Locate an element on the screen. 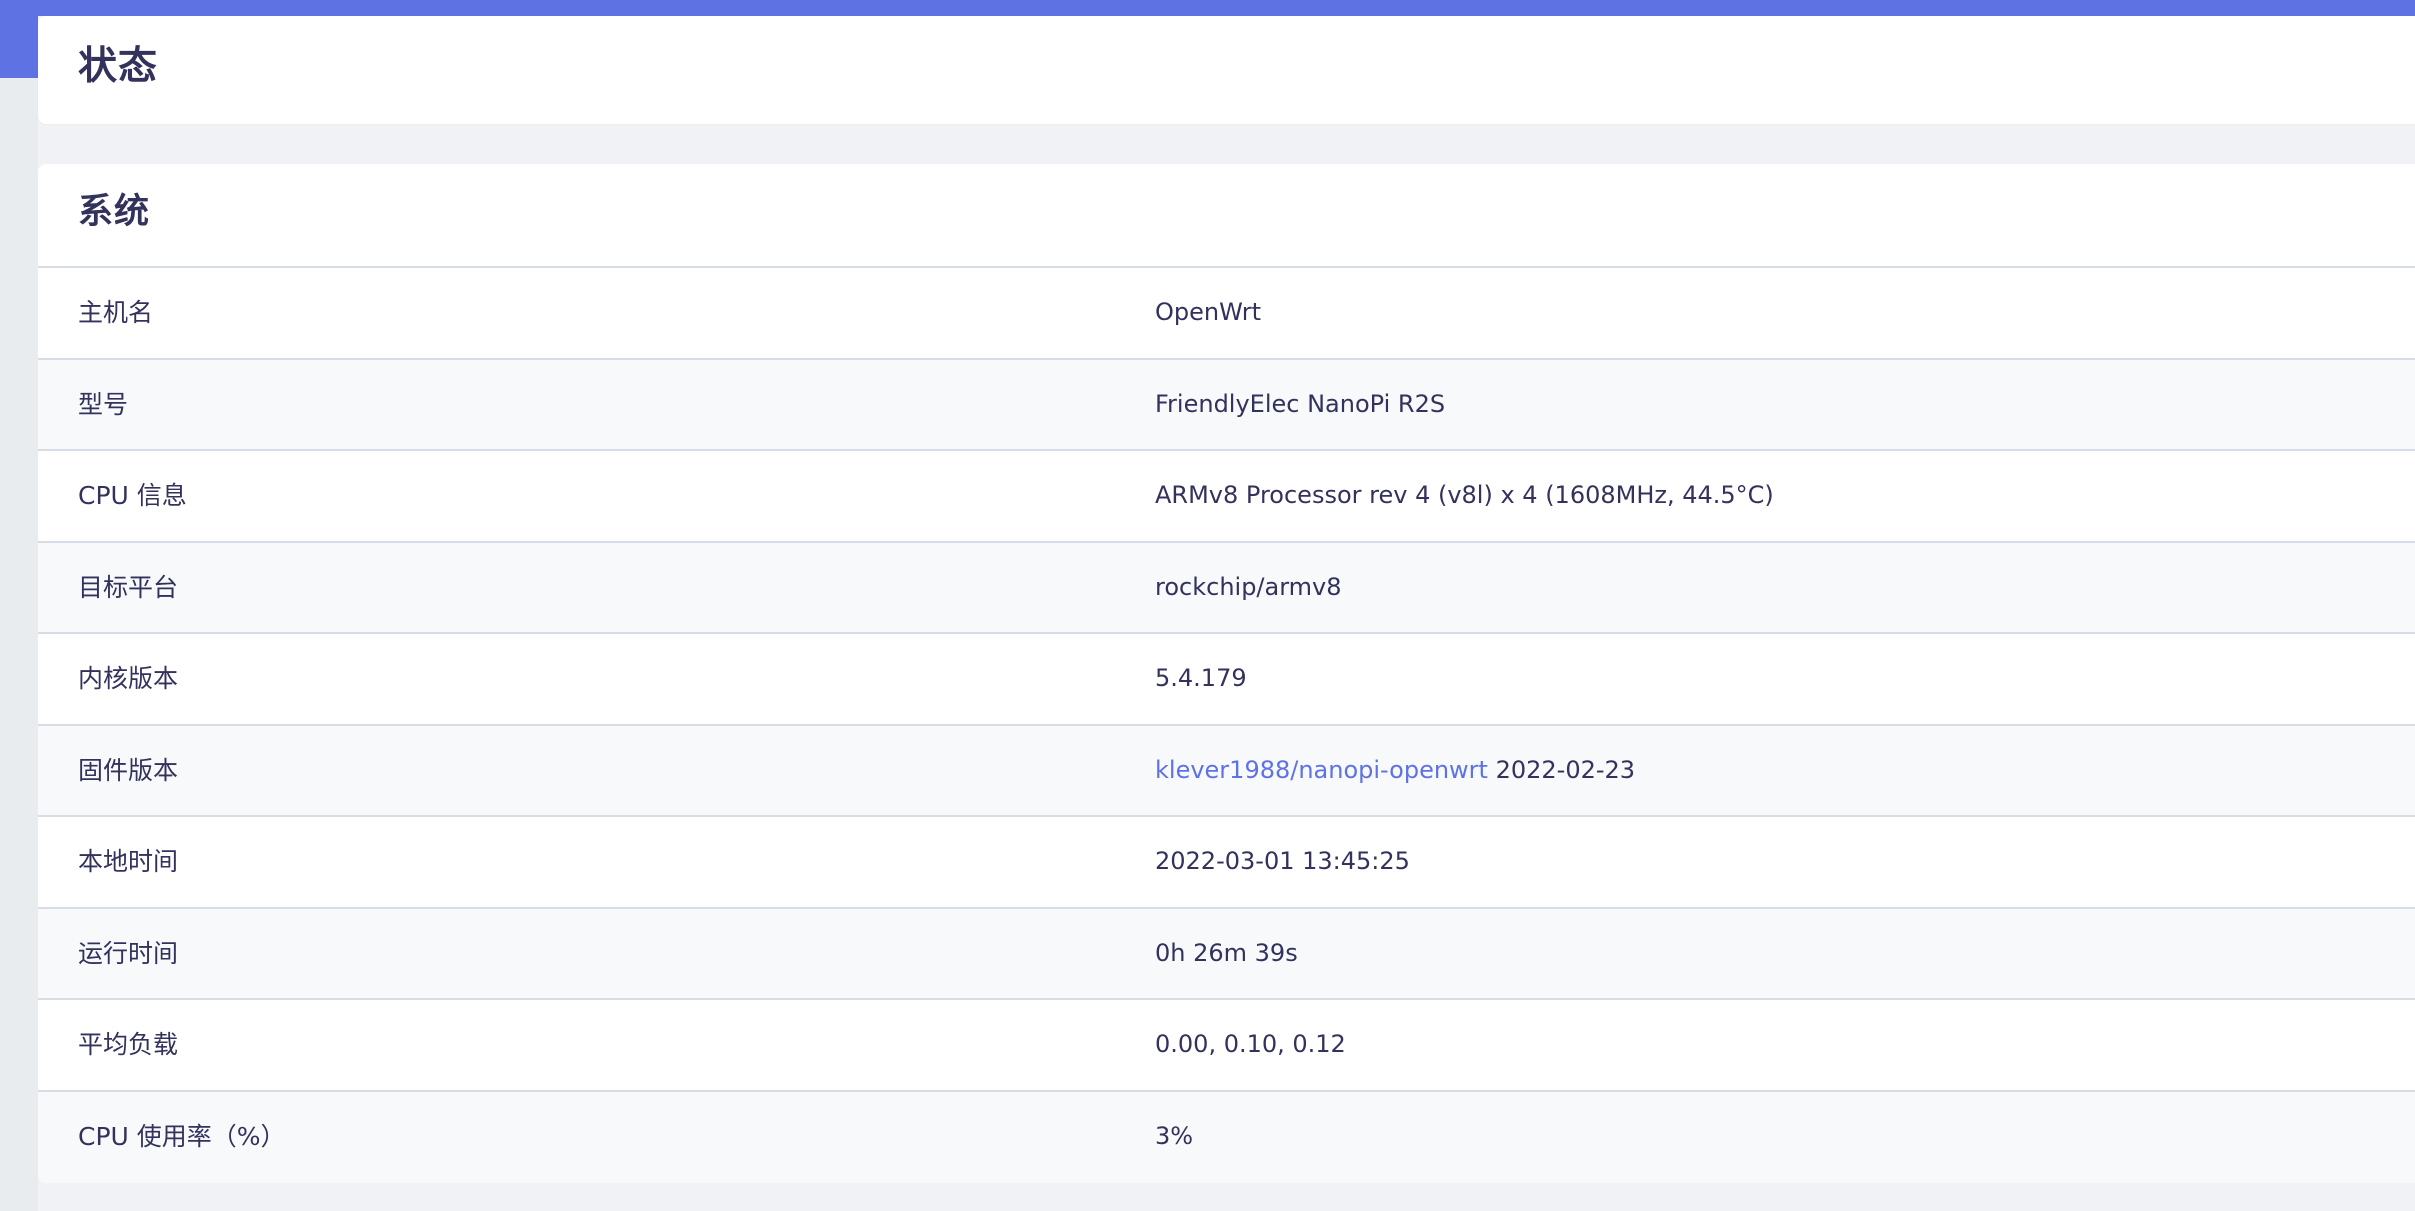 This screenshot has width=2415, height=1211. local-time-label: 本地时间 is located at coordinates (128, 861).